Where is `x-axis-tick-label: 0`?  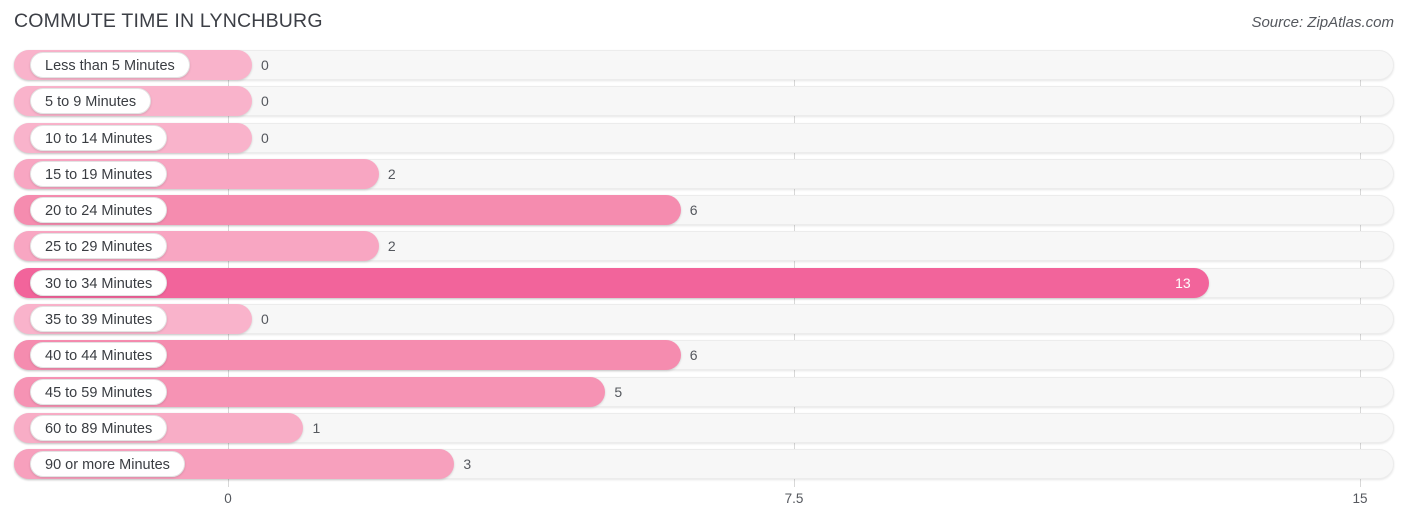
x-axis-tick-label: 0 is located at coordinates (228, 498).